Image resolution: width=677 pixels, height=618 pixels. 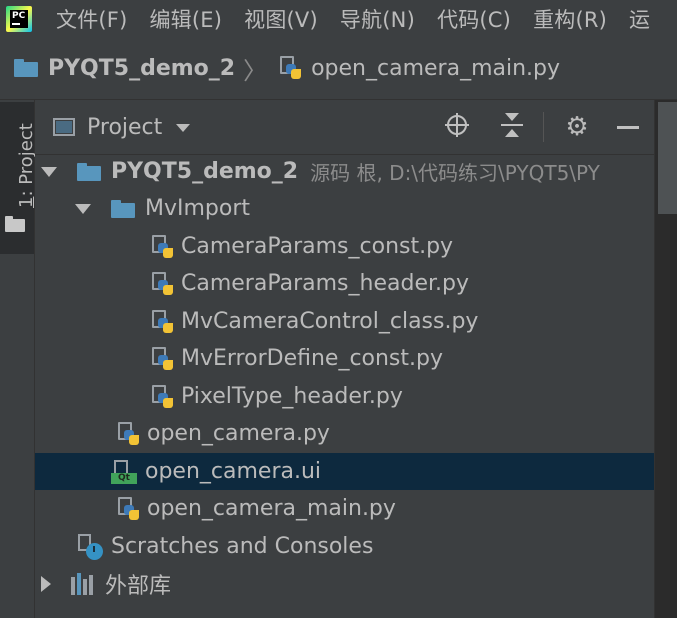 What do you see at coordinates (238, 433) in the screenshot?
I see `file-name: open_camera.py` at bounding box center [238, 433].